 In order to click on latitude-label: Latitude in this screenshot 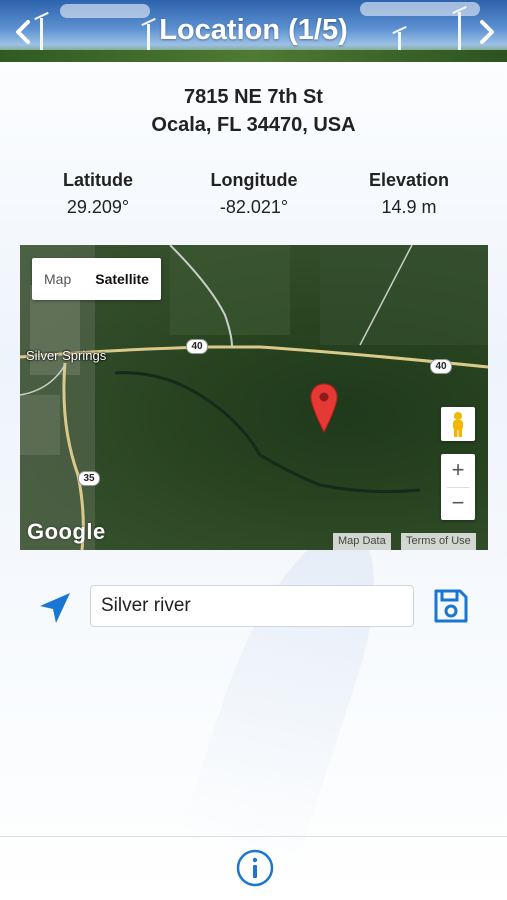, I will do `click(98, 180)`.